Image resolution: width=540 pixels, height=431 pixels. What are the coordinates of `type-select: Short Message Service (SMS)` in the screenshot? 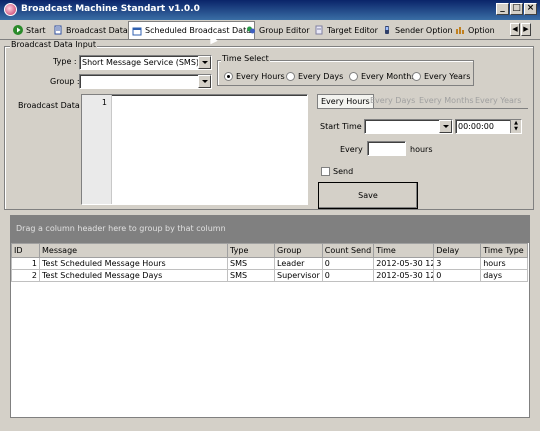 It's located at (145, 62).